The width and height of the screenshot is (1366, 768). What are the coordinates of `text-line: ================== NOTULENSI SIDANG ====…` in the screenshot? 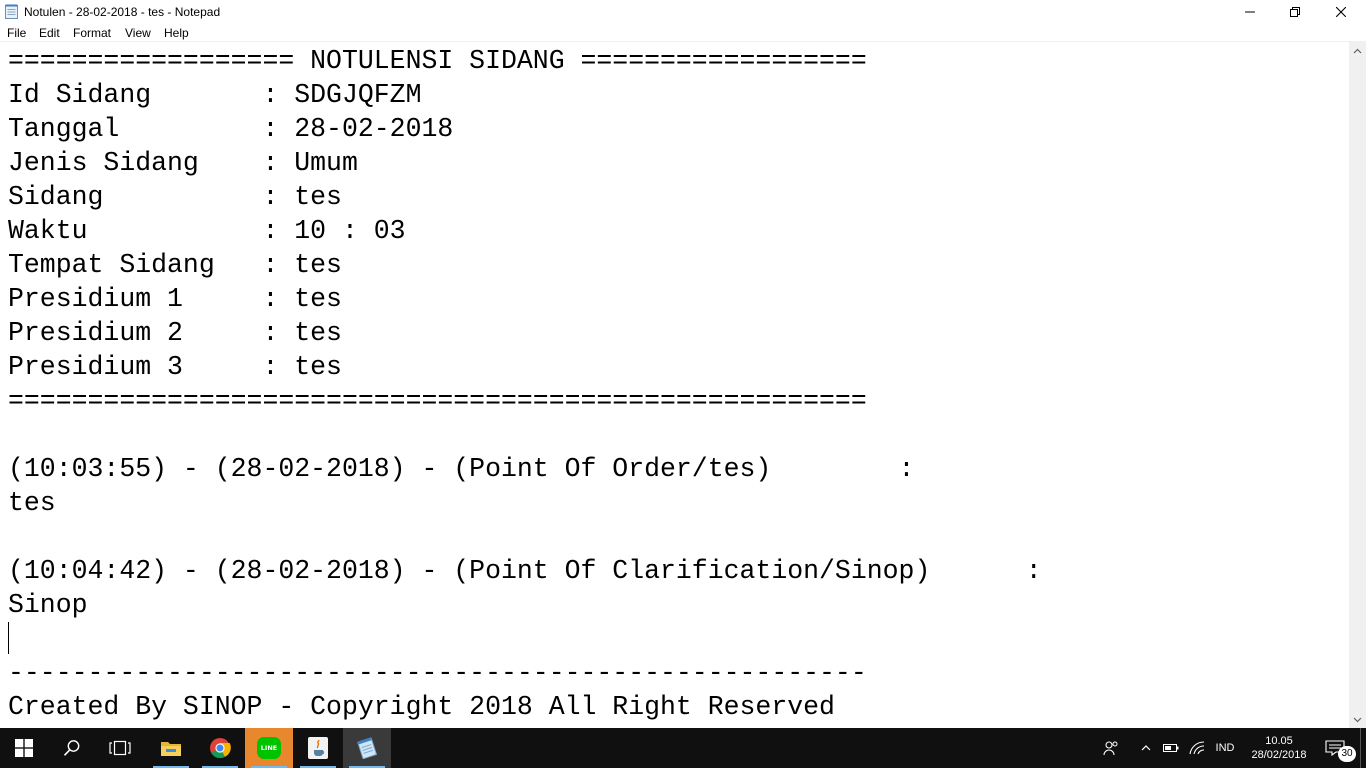 It's located at (525, 61).